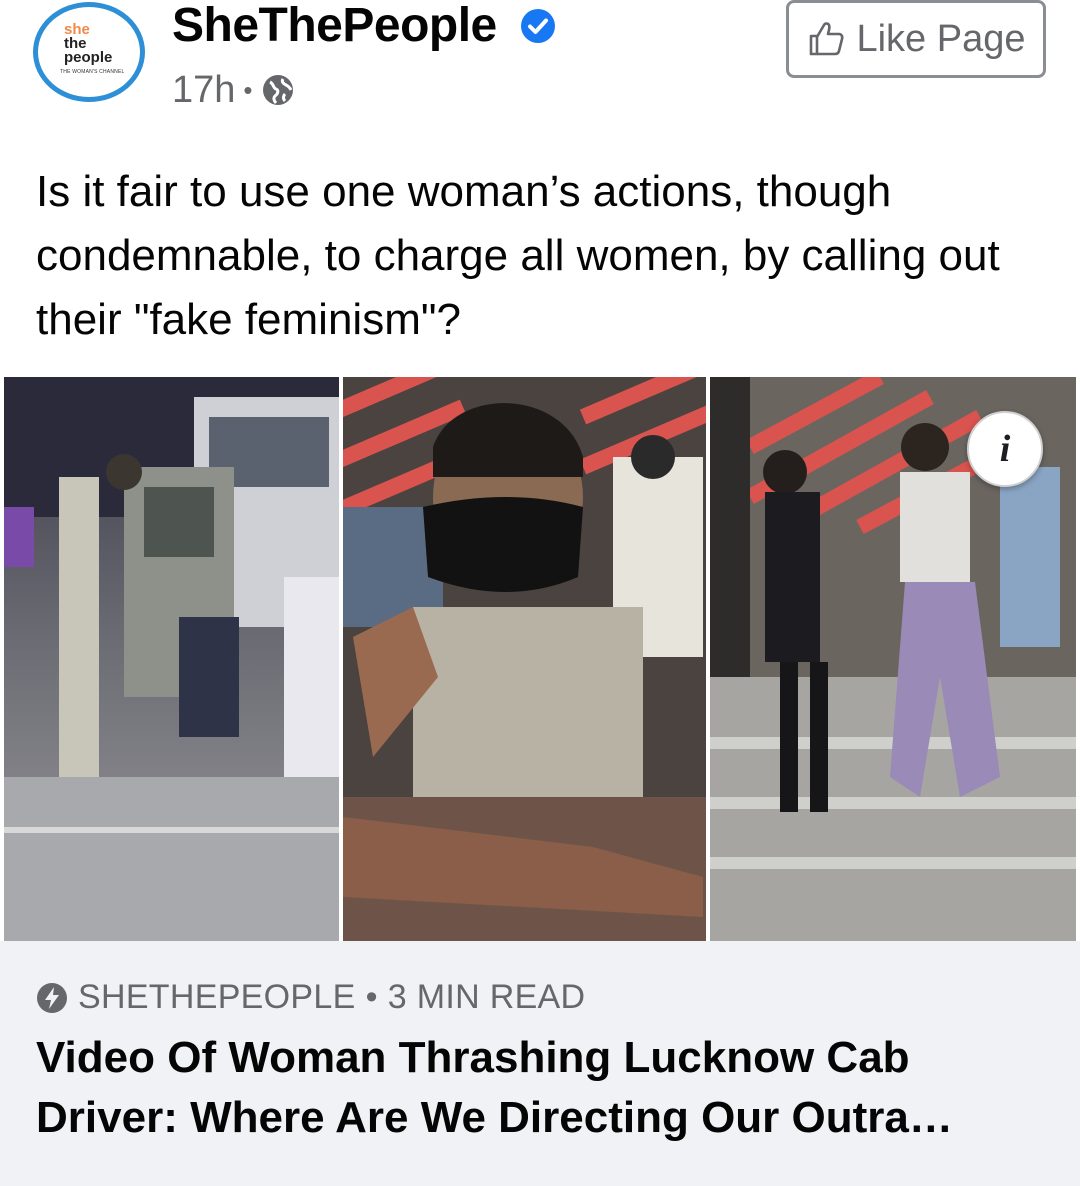 The width and height of the screenshot is (1080, 1186). Describe the element at coordinates (277, 90) in the screenshot. I see `globe-icon` at that location.